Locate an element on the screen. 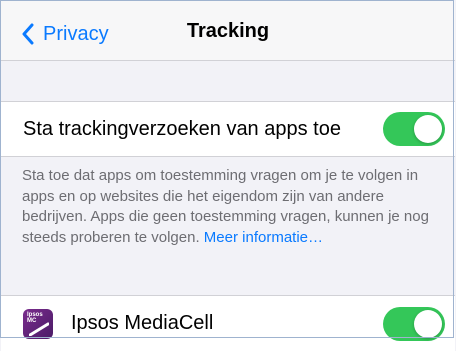  tracking-requests-toggle is located at coordinates (414, 129).